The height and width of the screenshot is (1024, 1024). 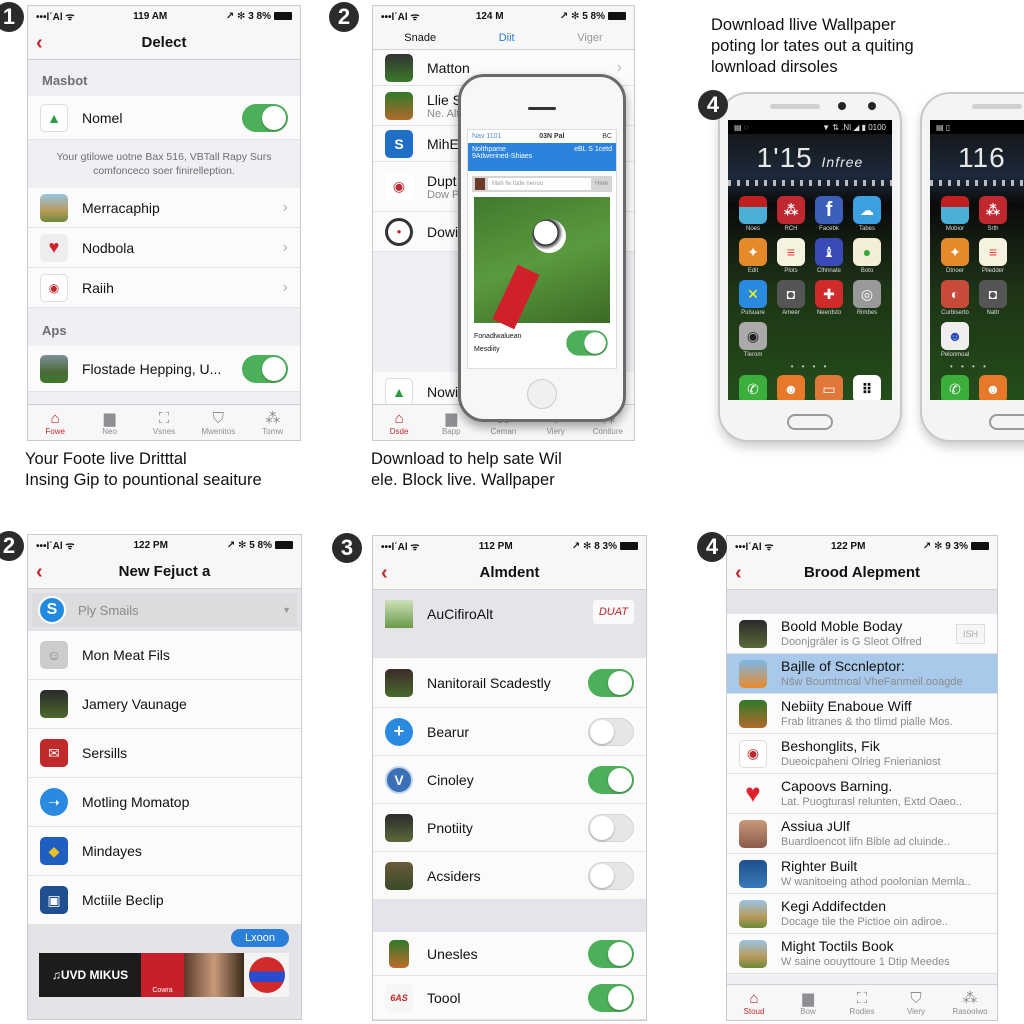 What do you see at coordinates (791, 256) in the screenshot?
I see `notes-icon: ≡ Plots` at bounding box center [791, 256].